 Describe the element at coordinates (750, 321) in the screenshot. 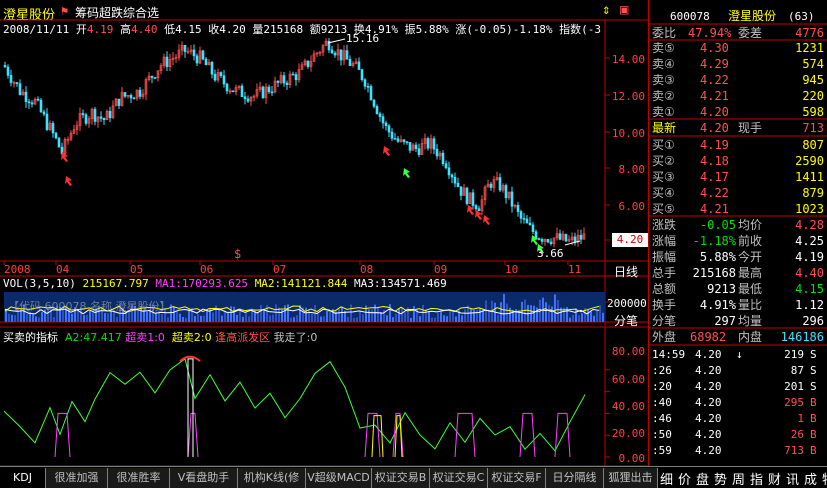

I see `stat-label: 均量` at that location.